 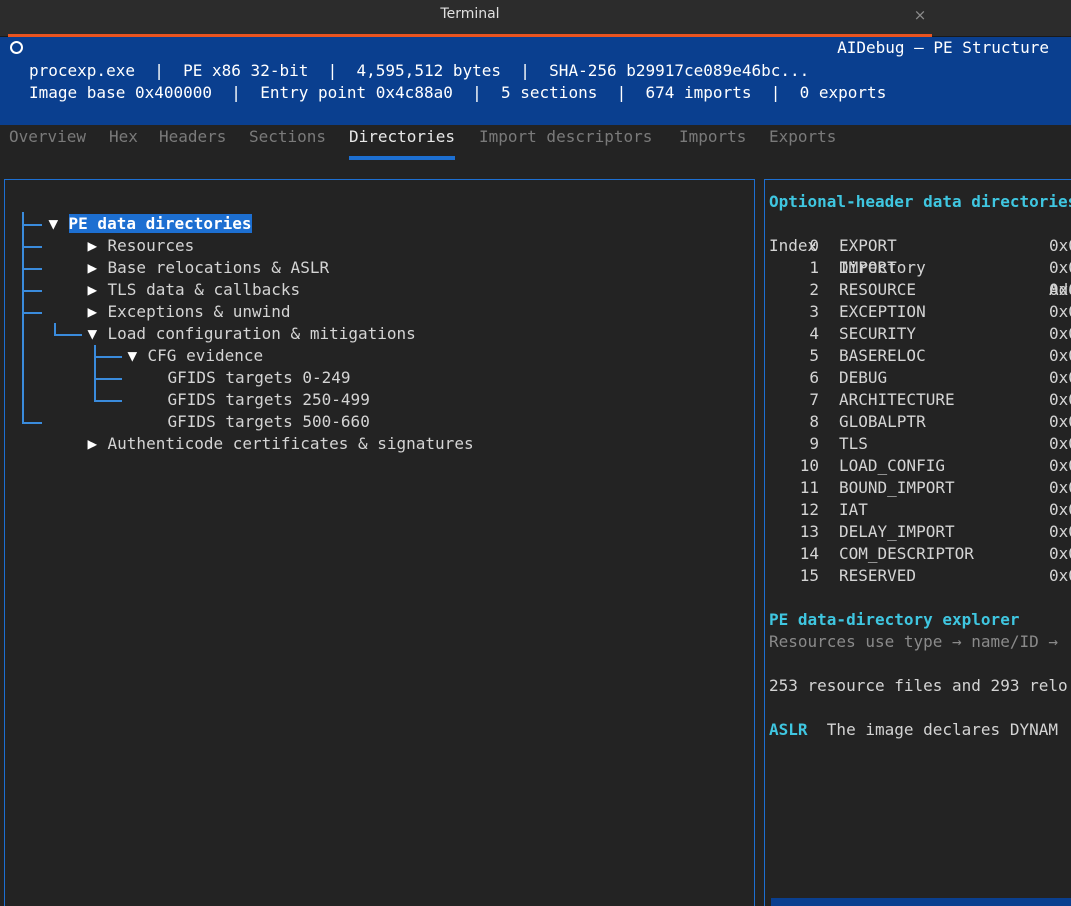 I want to click on dir-index: 7, so click(x=814, y=399).